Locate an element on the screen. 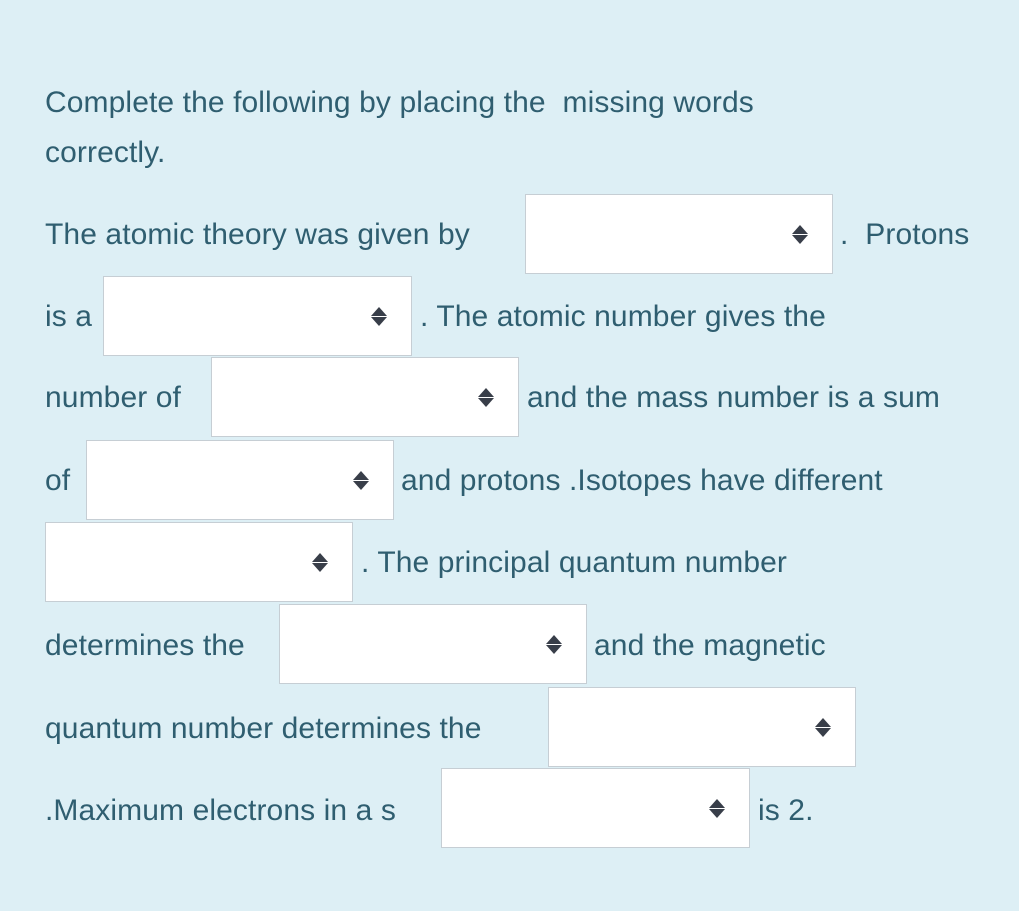 This screenshot has height=911, width=1019. sentence-segment-7: of is located at coordinates (58, 480).